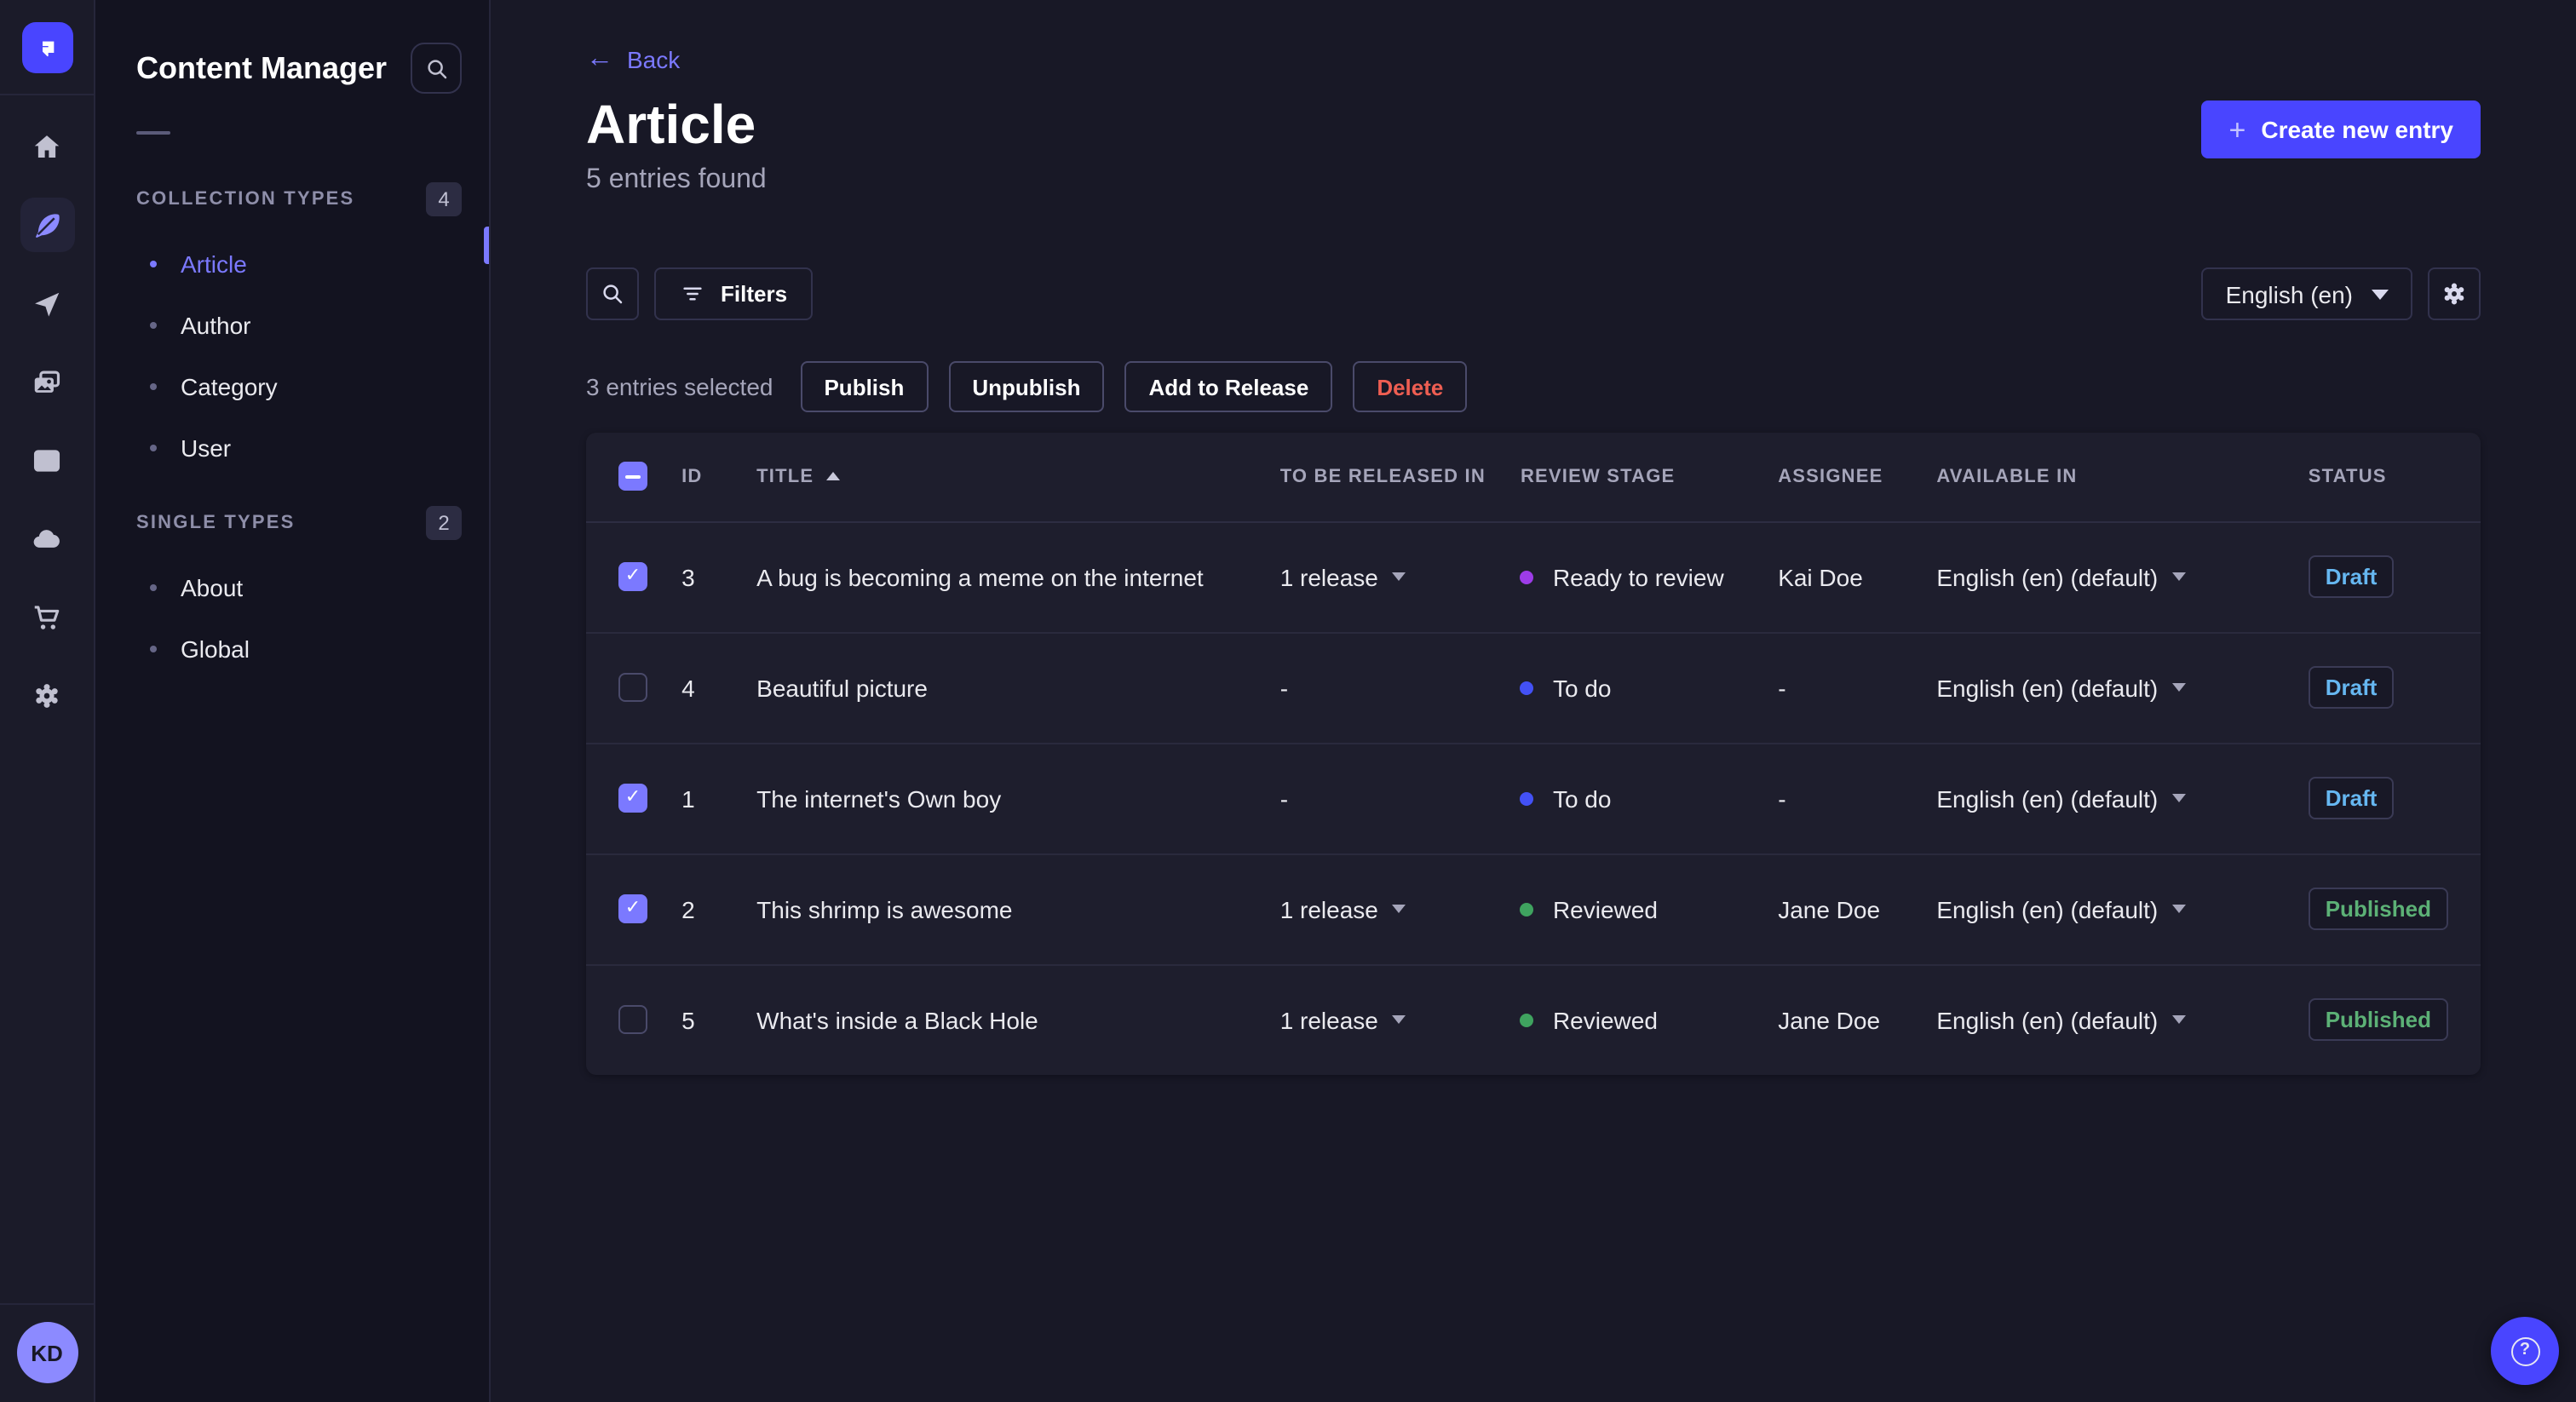 The width and height of the screenshot is (2576, 1402). Describe the element at coordinates (1383, 477) in the screenshot. I see `column-header-to-be-released-in: TO BE RELEASED IN` at that location.